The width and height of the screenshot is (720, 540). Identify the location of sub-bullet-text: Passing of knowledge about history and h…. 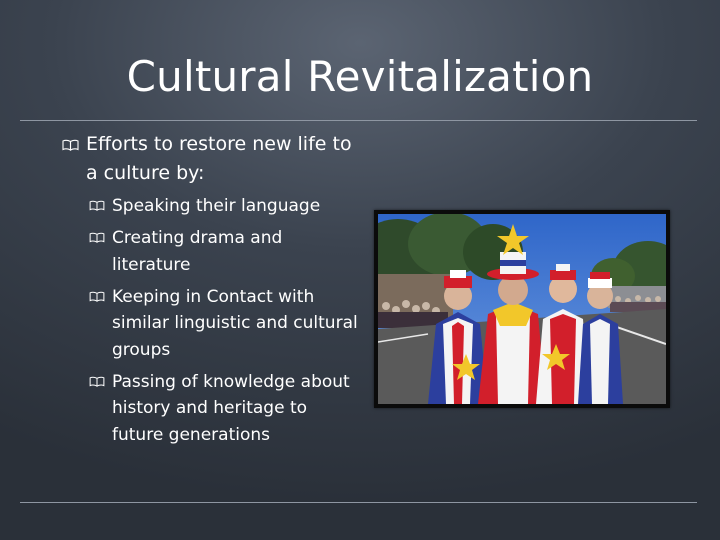
(231, 408).